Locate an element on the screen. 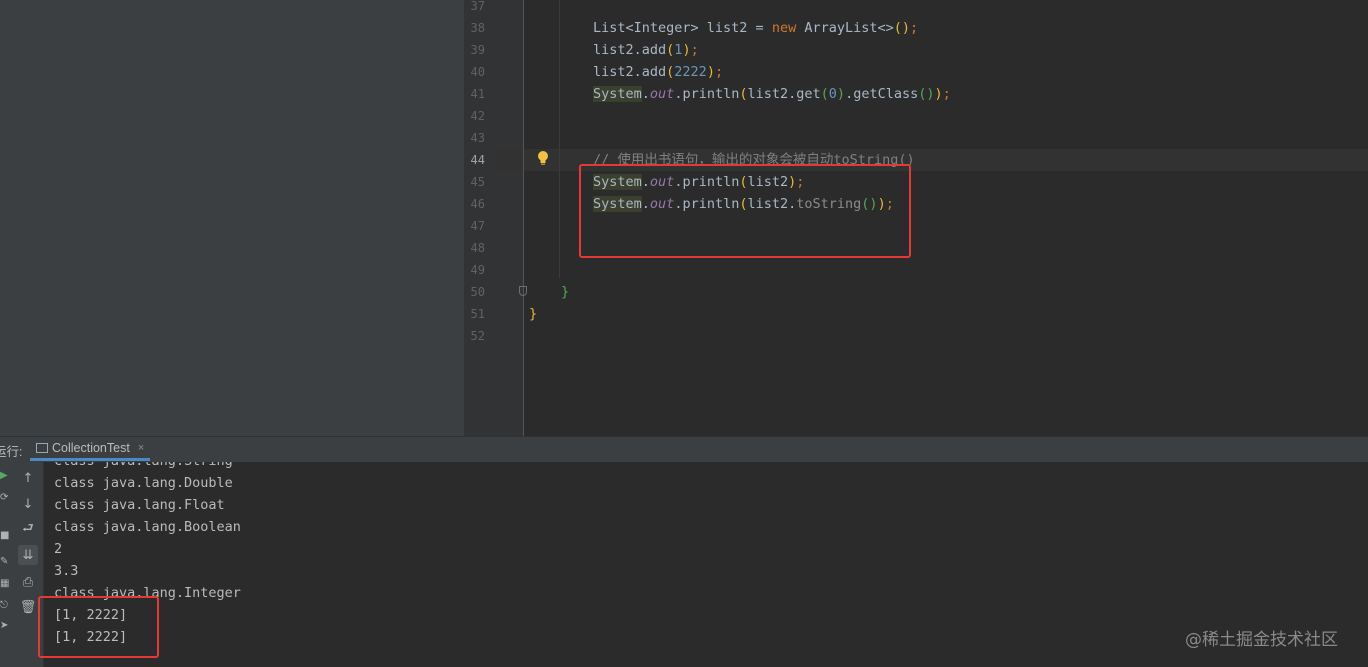 The height and width of the screenshot is (667, 1368). fold-icon is located at coordinates (523, 291).